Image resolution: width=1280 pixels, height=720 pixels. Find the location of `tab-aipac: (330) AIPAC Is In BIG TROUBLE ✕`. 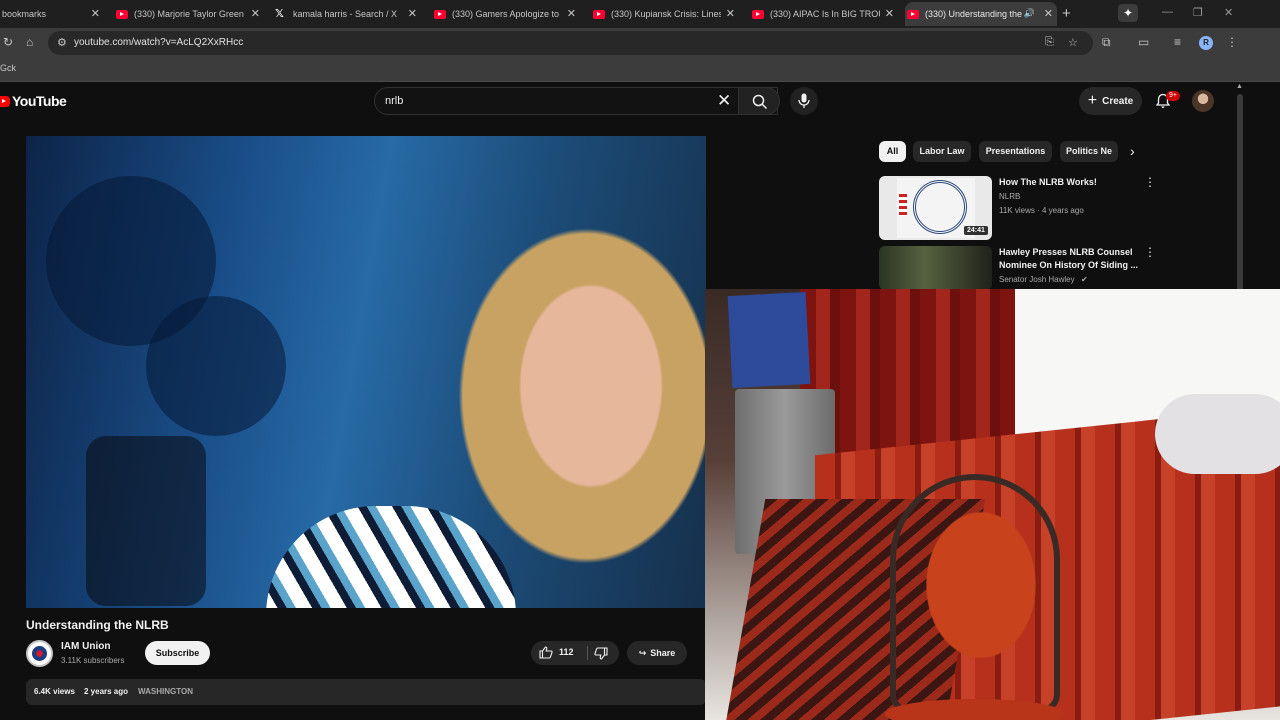

tab-aipac: (330) AIPAC Is In BIG TROUBLE ✕ is located at coordinates (824, 14).